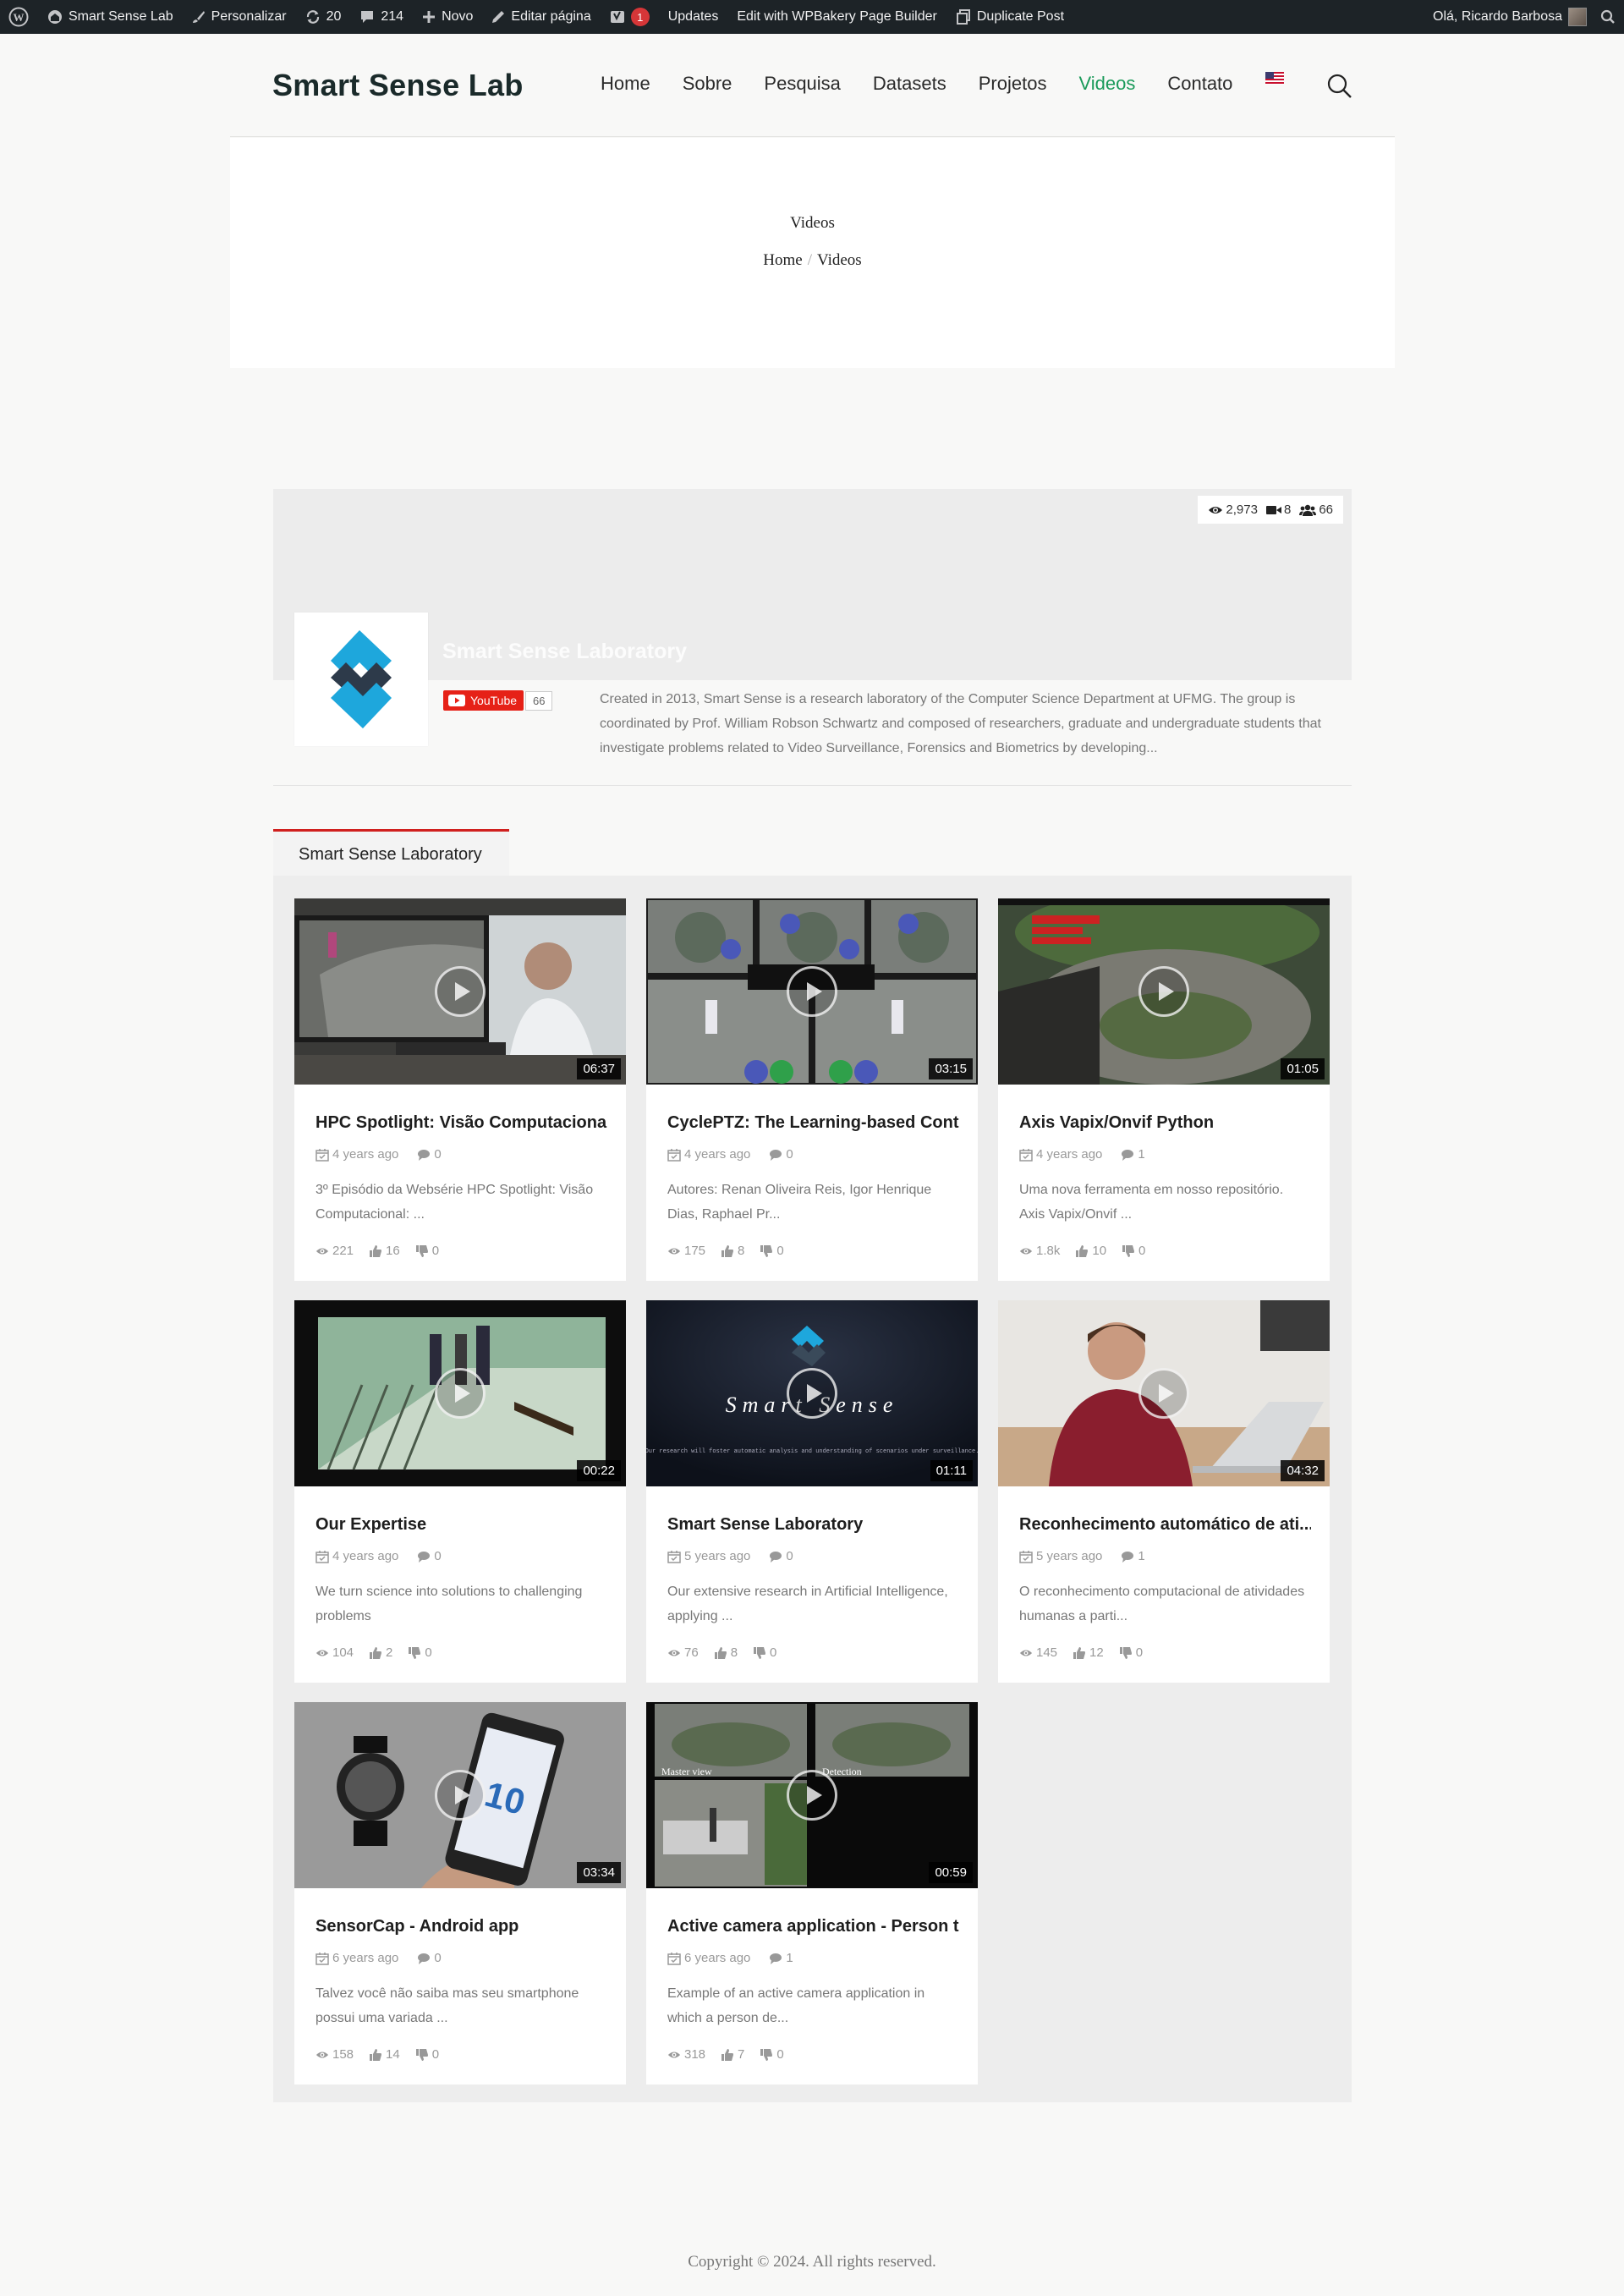 The height and width of the screenshot is (2296, 1624). What do you see at coordinates (361, 679) in the screenshot?
I see `channel-avatar` at bounding box center [361, 679].